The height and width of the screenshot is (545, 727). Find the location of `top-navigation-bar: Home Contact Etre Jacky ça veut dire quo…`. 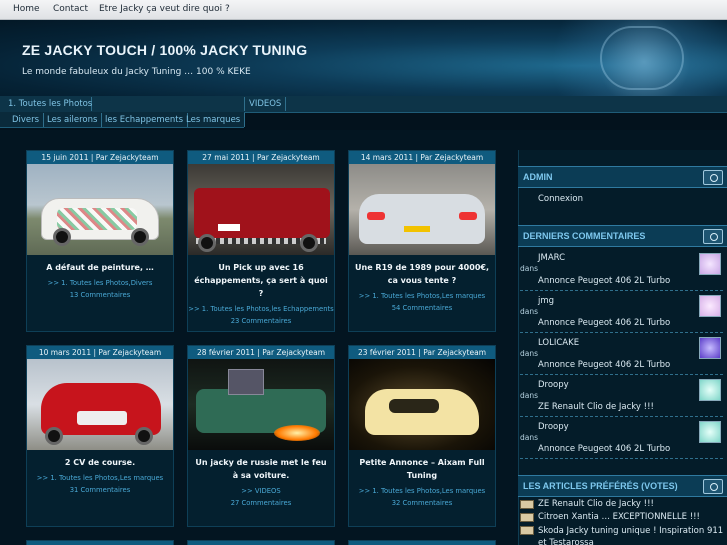

top-navigation-bar: Home Contact Etre Jacky ça veut dire quo… is located at coordinates (363, 10).